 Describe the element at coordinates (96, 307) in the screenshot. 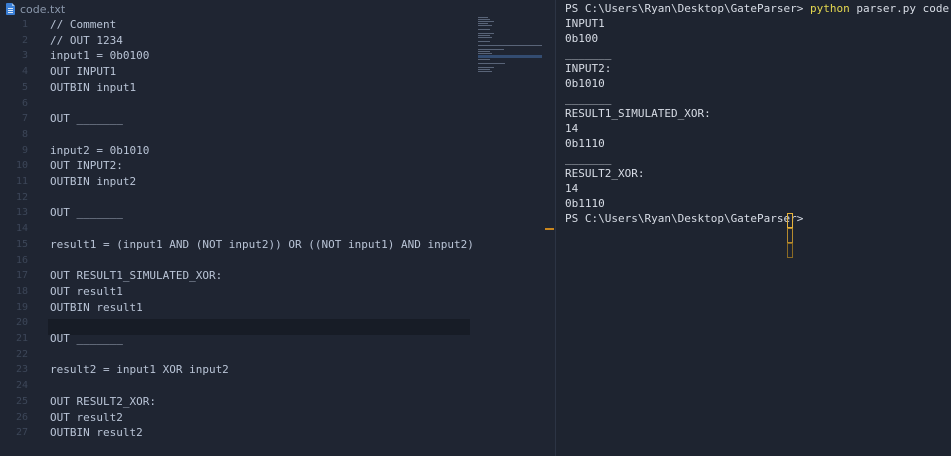

I see `code-text: OUTBIN result1` at that location.